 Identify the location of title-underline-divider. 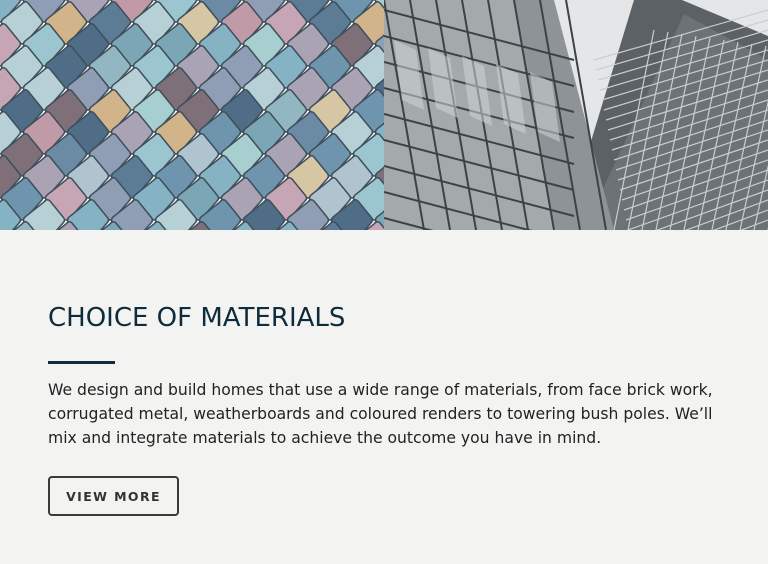
(81, 362).